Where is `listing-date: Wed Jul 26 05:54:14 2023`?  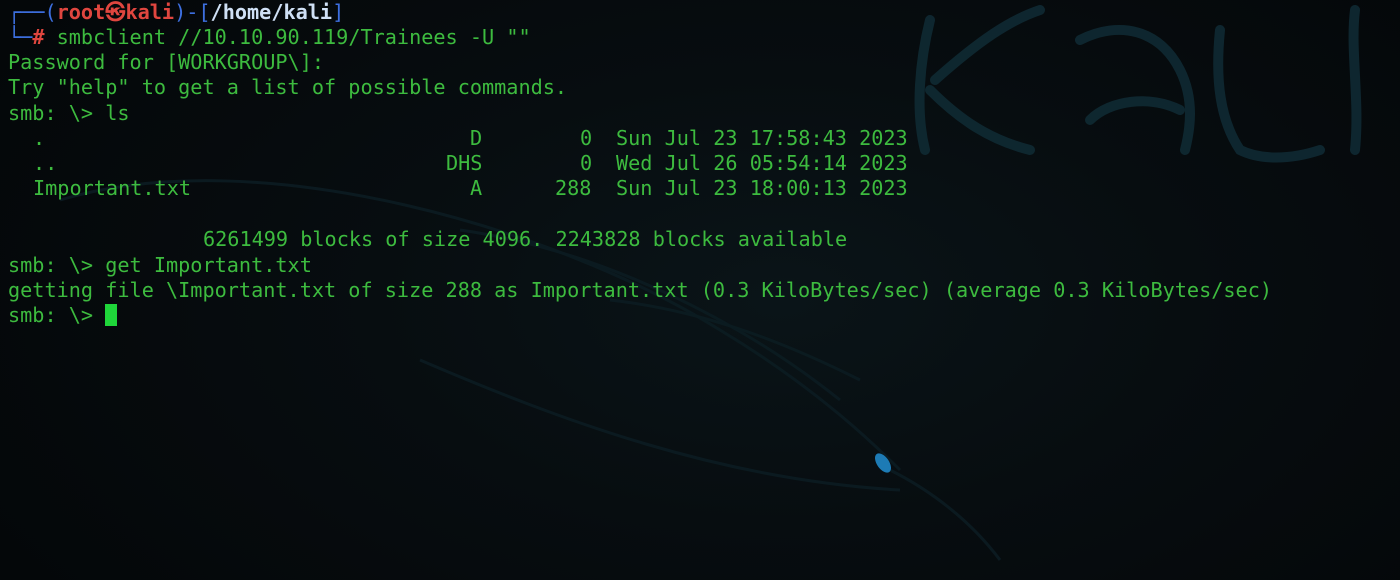
listing-date: Wed Jul 26 05:54:14 2023 is located at coordinates (762, 163).